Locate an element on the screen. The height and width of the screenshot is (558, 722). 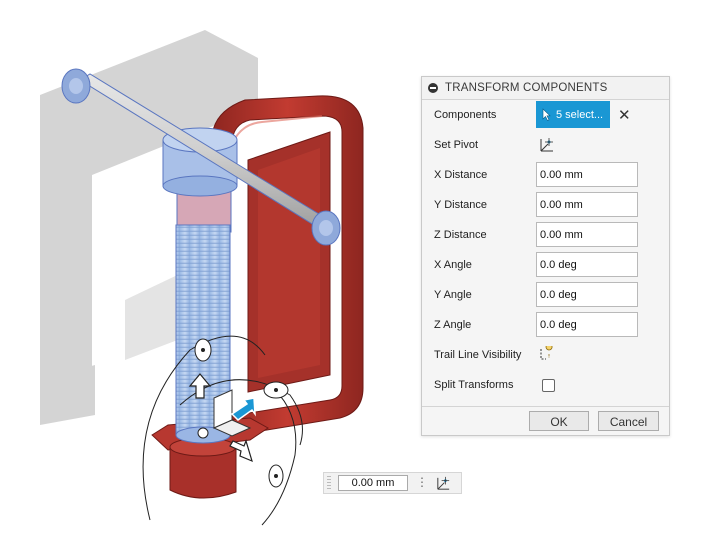
vertical-dots-icon: ⋮ is located at coordinates (422, 482).